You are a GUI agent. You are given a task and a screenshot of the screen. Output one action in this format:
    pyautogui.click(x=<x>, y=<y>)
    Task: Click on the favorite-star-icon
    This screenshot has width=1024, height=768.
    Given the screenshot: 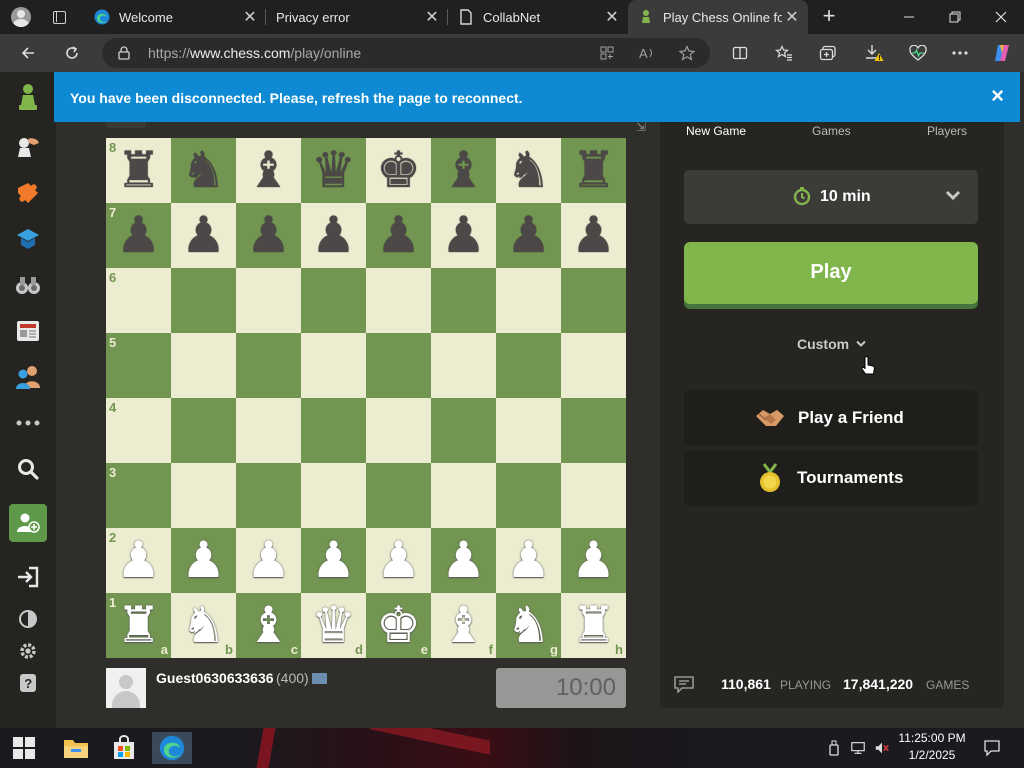 What is the action you would take?
    pyautogui.click(x=687, y=53)
    